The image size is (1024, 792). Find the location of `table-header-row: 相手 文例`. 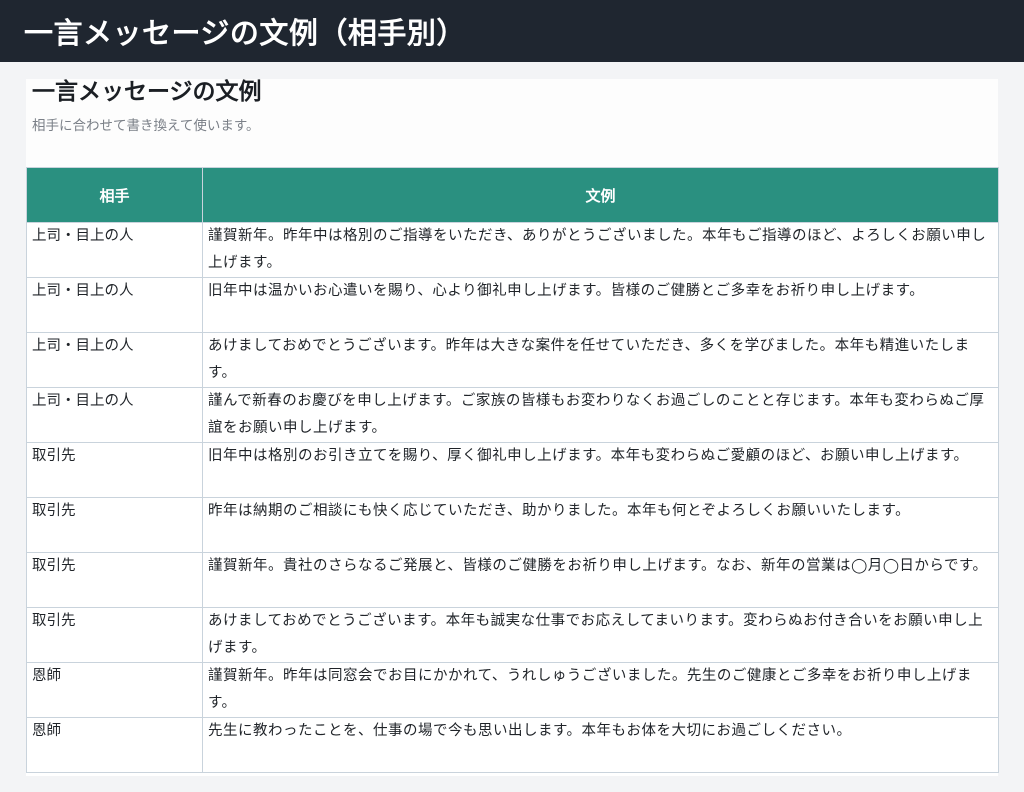

table-header-row: 相手 文例 is located at coordinates (512, 195).